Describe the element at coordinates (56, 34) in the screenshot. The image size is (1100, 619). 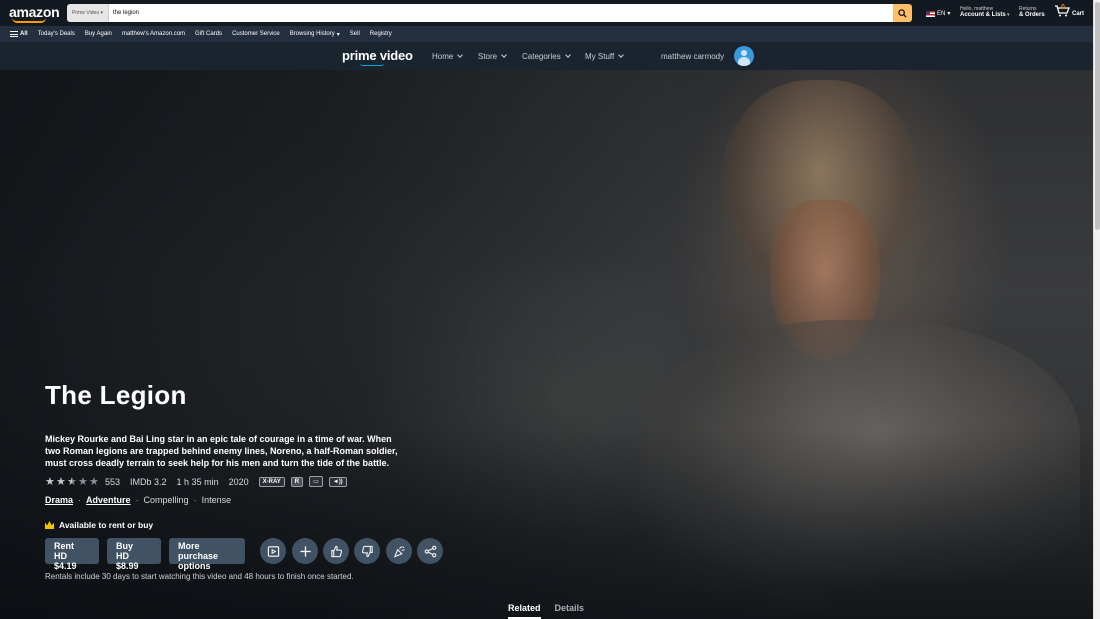
I see `nav-todays-deals: Today's Deals` at that location.